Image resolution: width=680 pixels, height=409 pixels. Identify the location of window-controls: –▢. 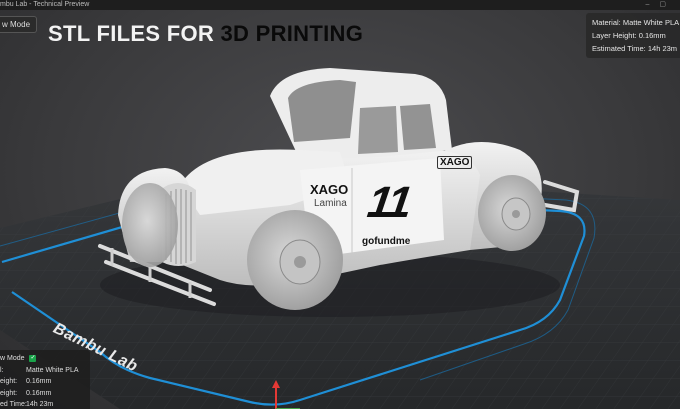
(660, 5).